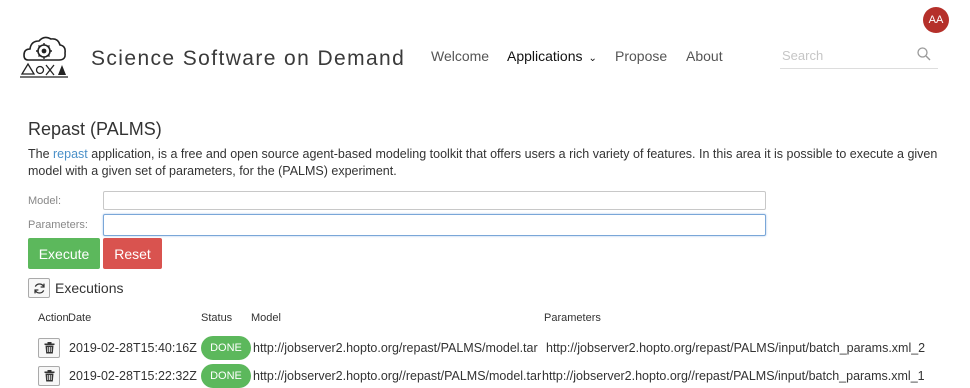 The width and height of the screenshot is (970, 388). What do you see at coordinates (217, 318) in the screenshot?
I see `column-header-status: Status` at bounding box center [217, 318].